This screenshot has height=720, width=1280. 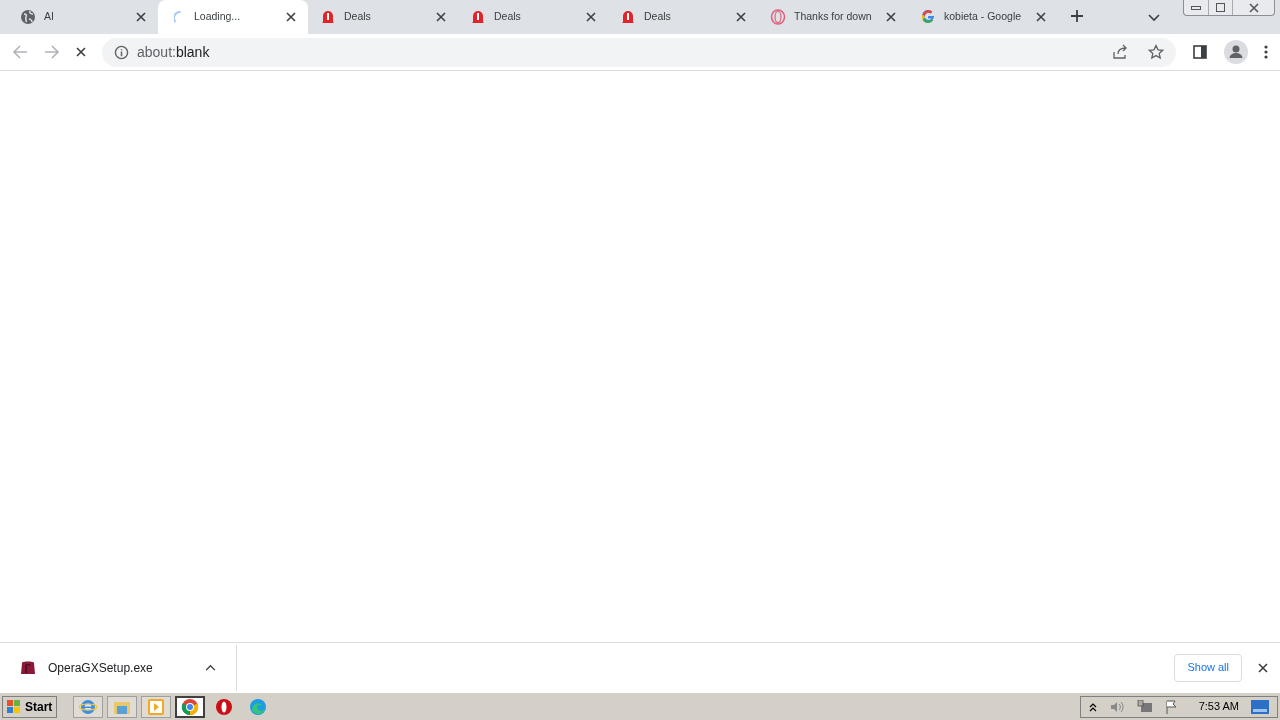 What do you see at coordinates (88, 706) in the screenshot?
I see `browser-e-icon` at bounding box center [88, 706].